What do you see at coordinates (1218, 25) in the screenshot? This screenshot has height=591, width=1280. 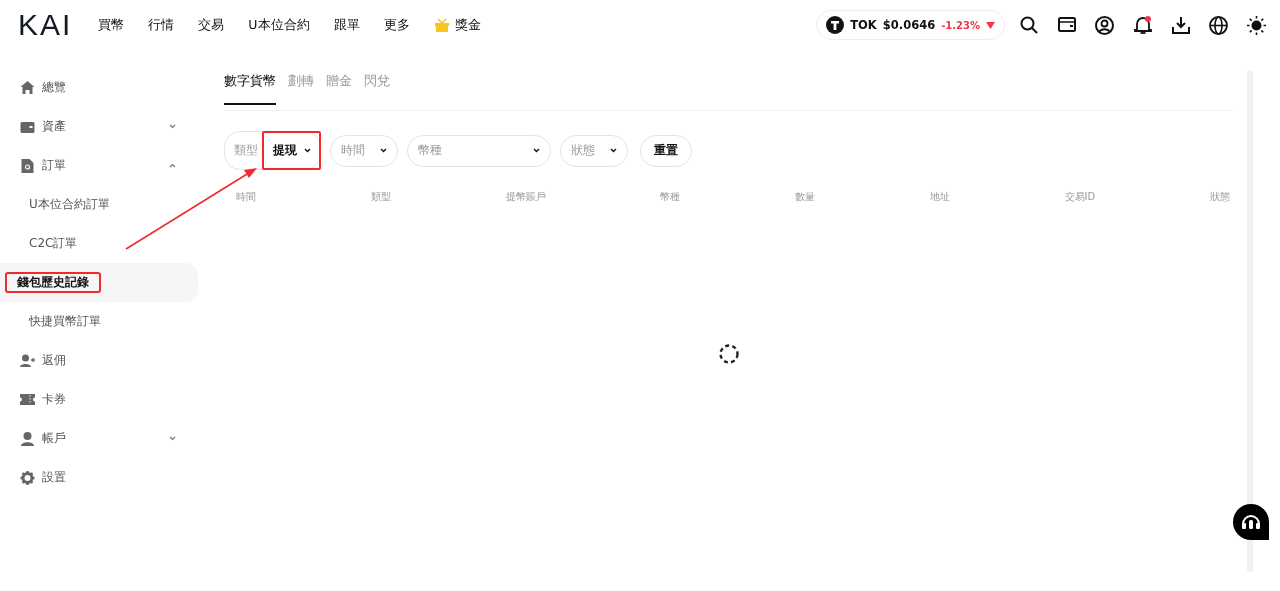 I see `globe-icon` at bounding box center [1218, 25].